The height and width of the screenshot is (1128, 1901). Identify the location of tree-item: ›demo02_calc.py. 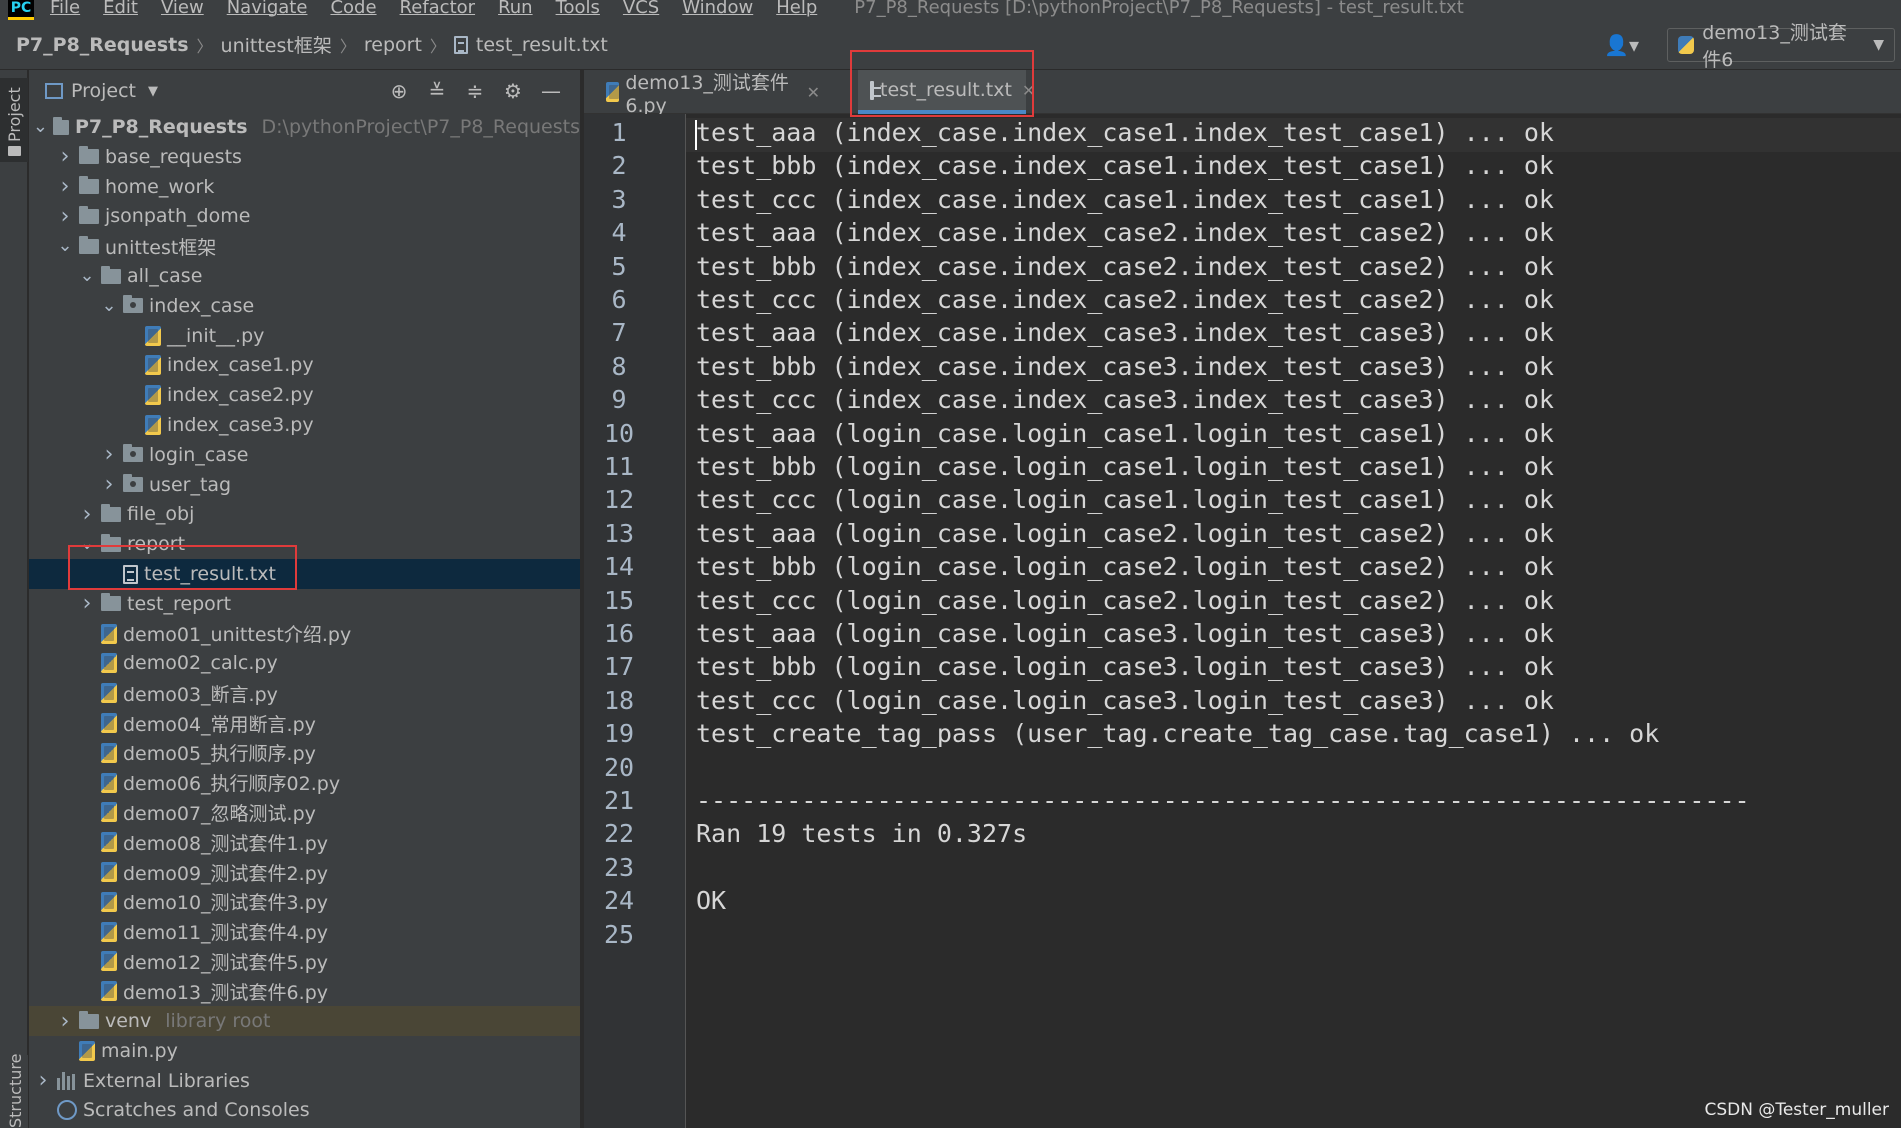
(304, 663).